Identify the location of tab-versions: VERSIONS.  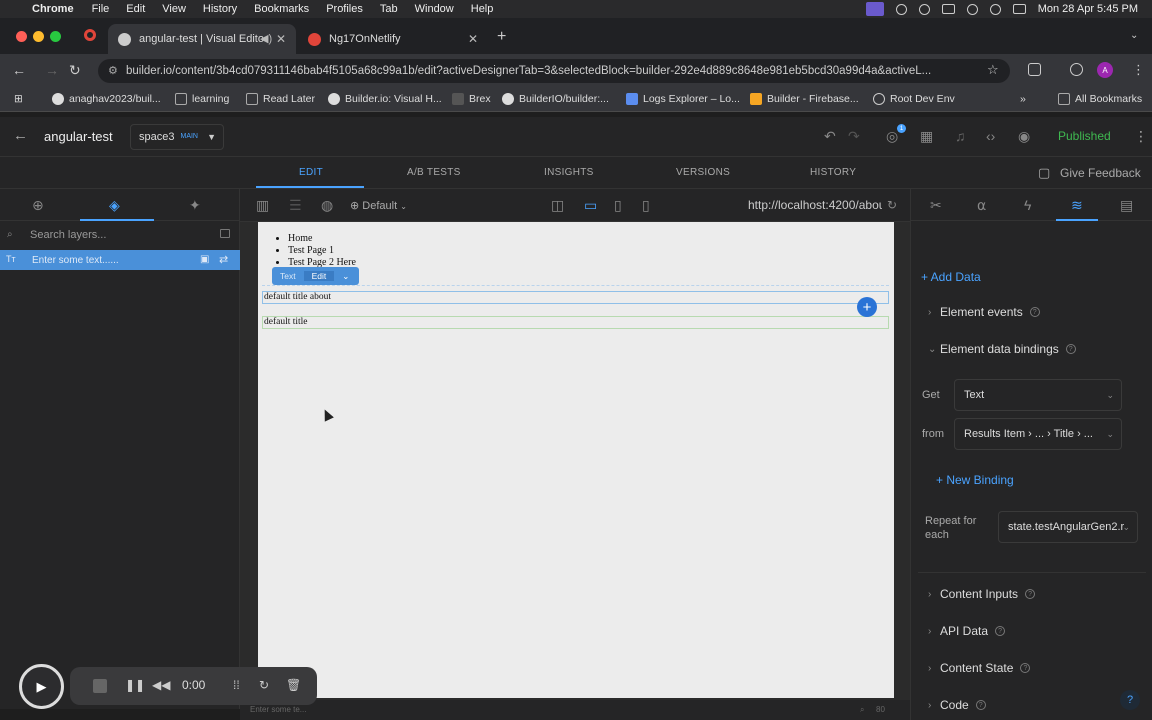
(703, 172).